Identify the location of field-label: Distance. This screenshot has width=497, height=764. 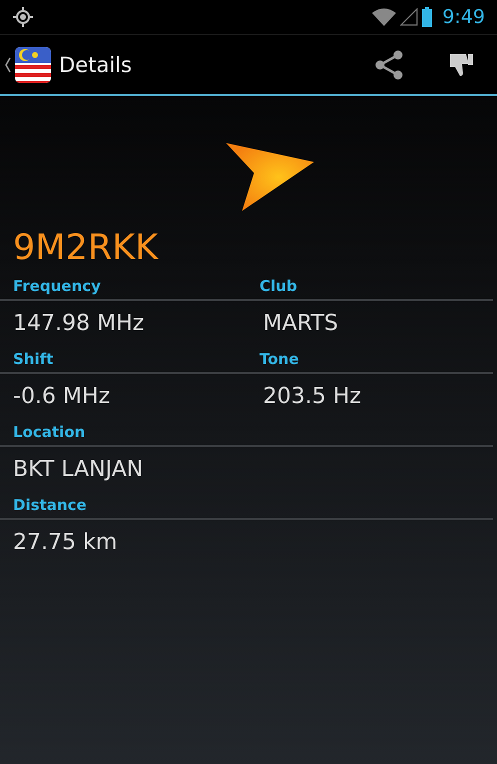
(50, 505).